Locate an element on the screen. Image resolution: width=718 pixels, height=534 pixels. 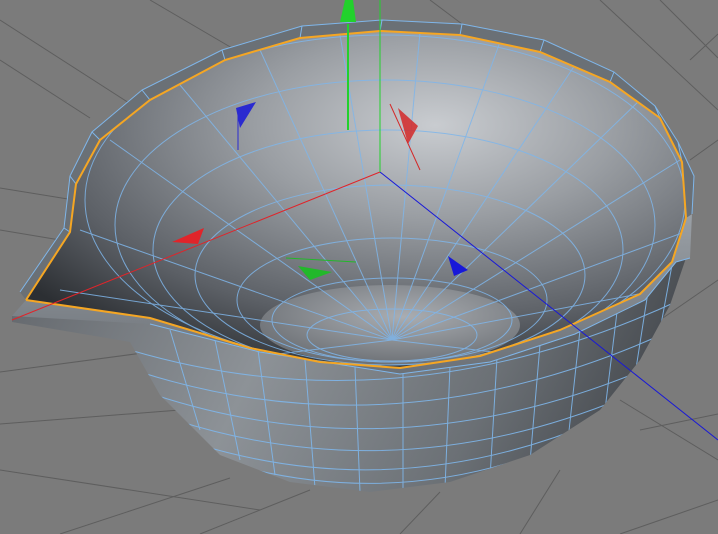
bowl-bottom is located at coordinates (390, 325).